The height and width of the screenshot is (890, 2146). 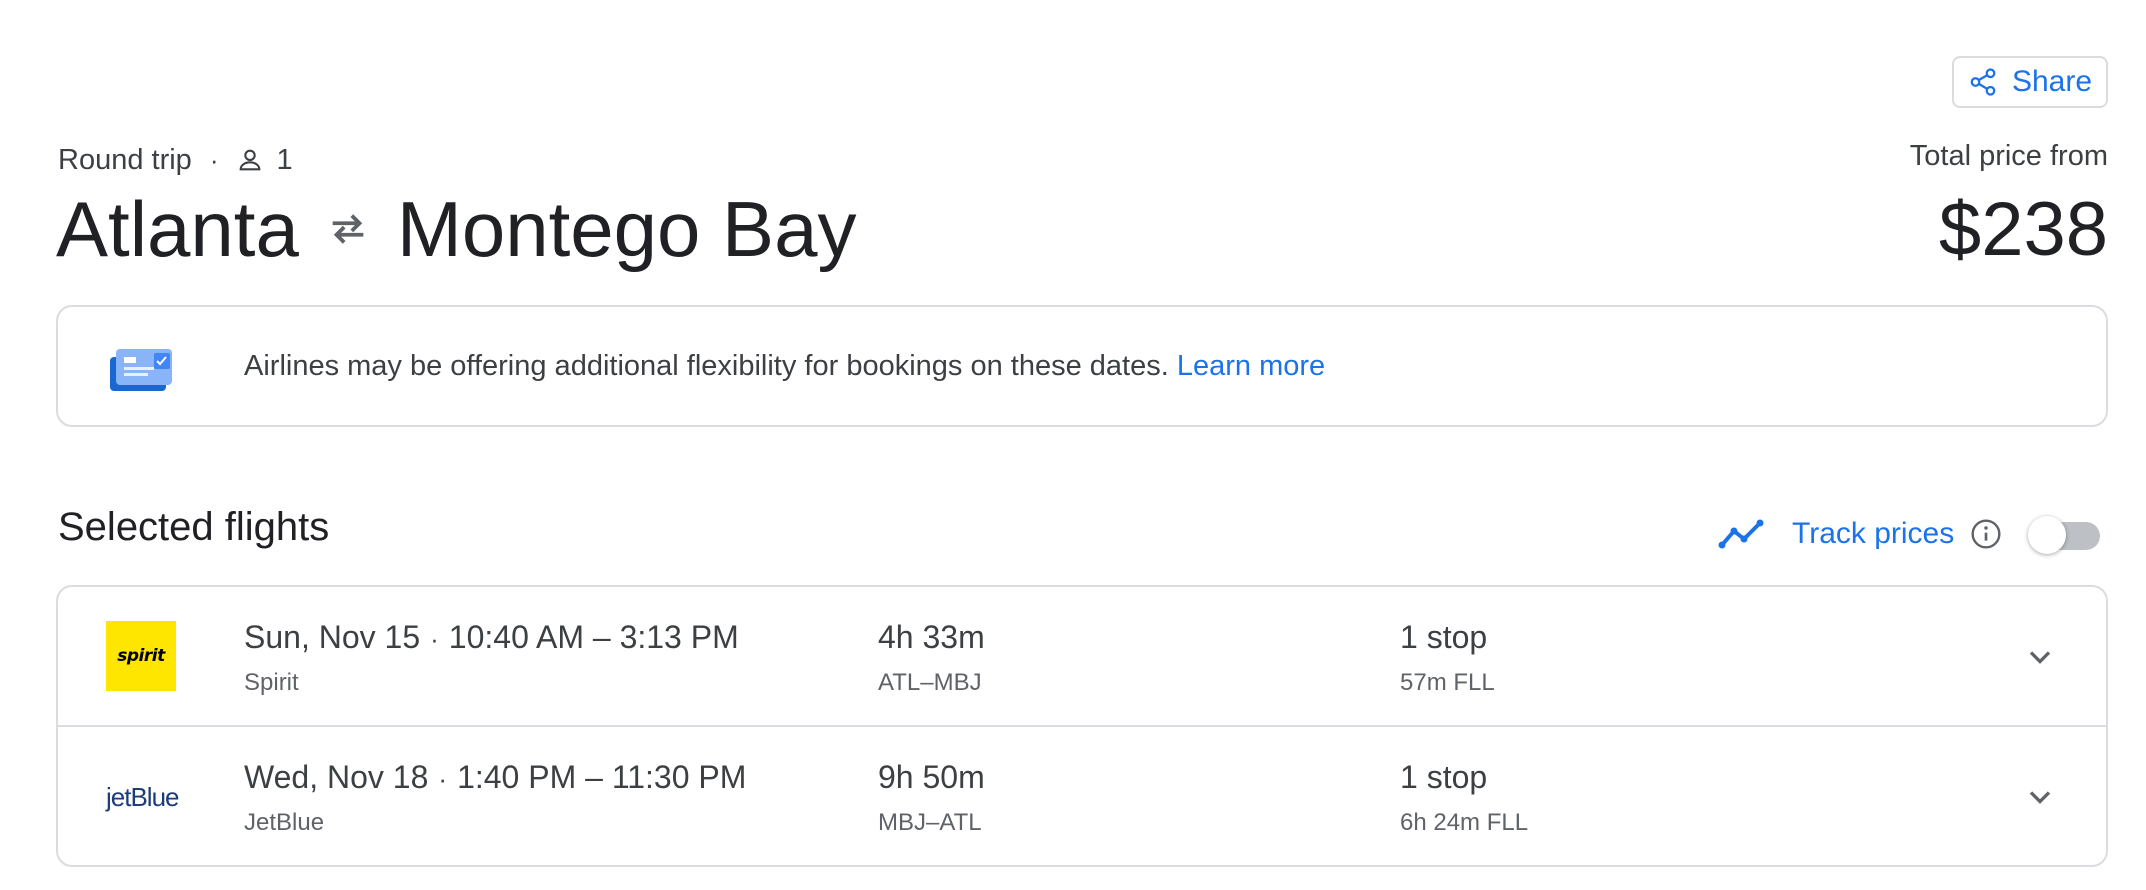 What do you see at coordinates (284, 159) in the screenshot?
I see `passenger-count: 1` at bounding box center [284, 159].